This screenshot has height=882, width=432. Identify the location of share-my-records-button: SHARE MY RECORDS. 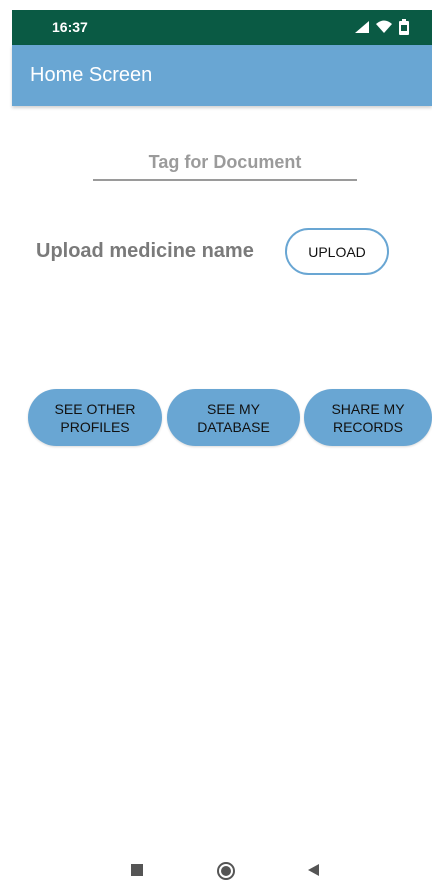
(368, 417).